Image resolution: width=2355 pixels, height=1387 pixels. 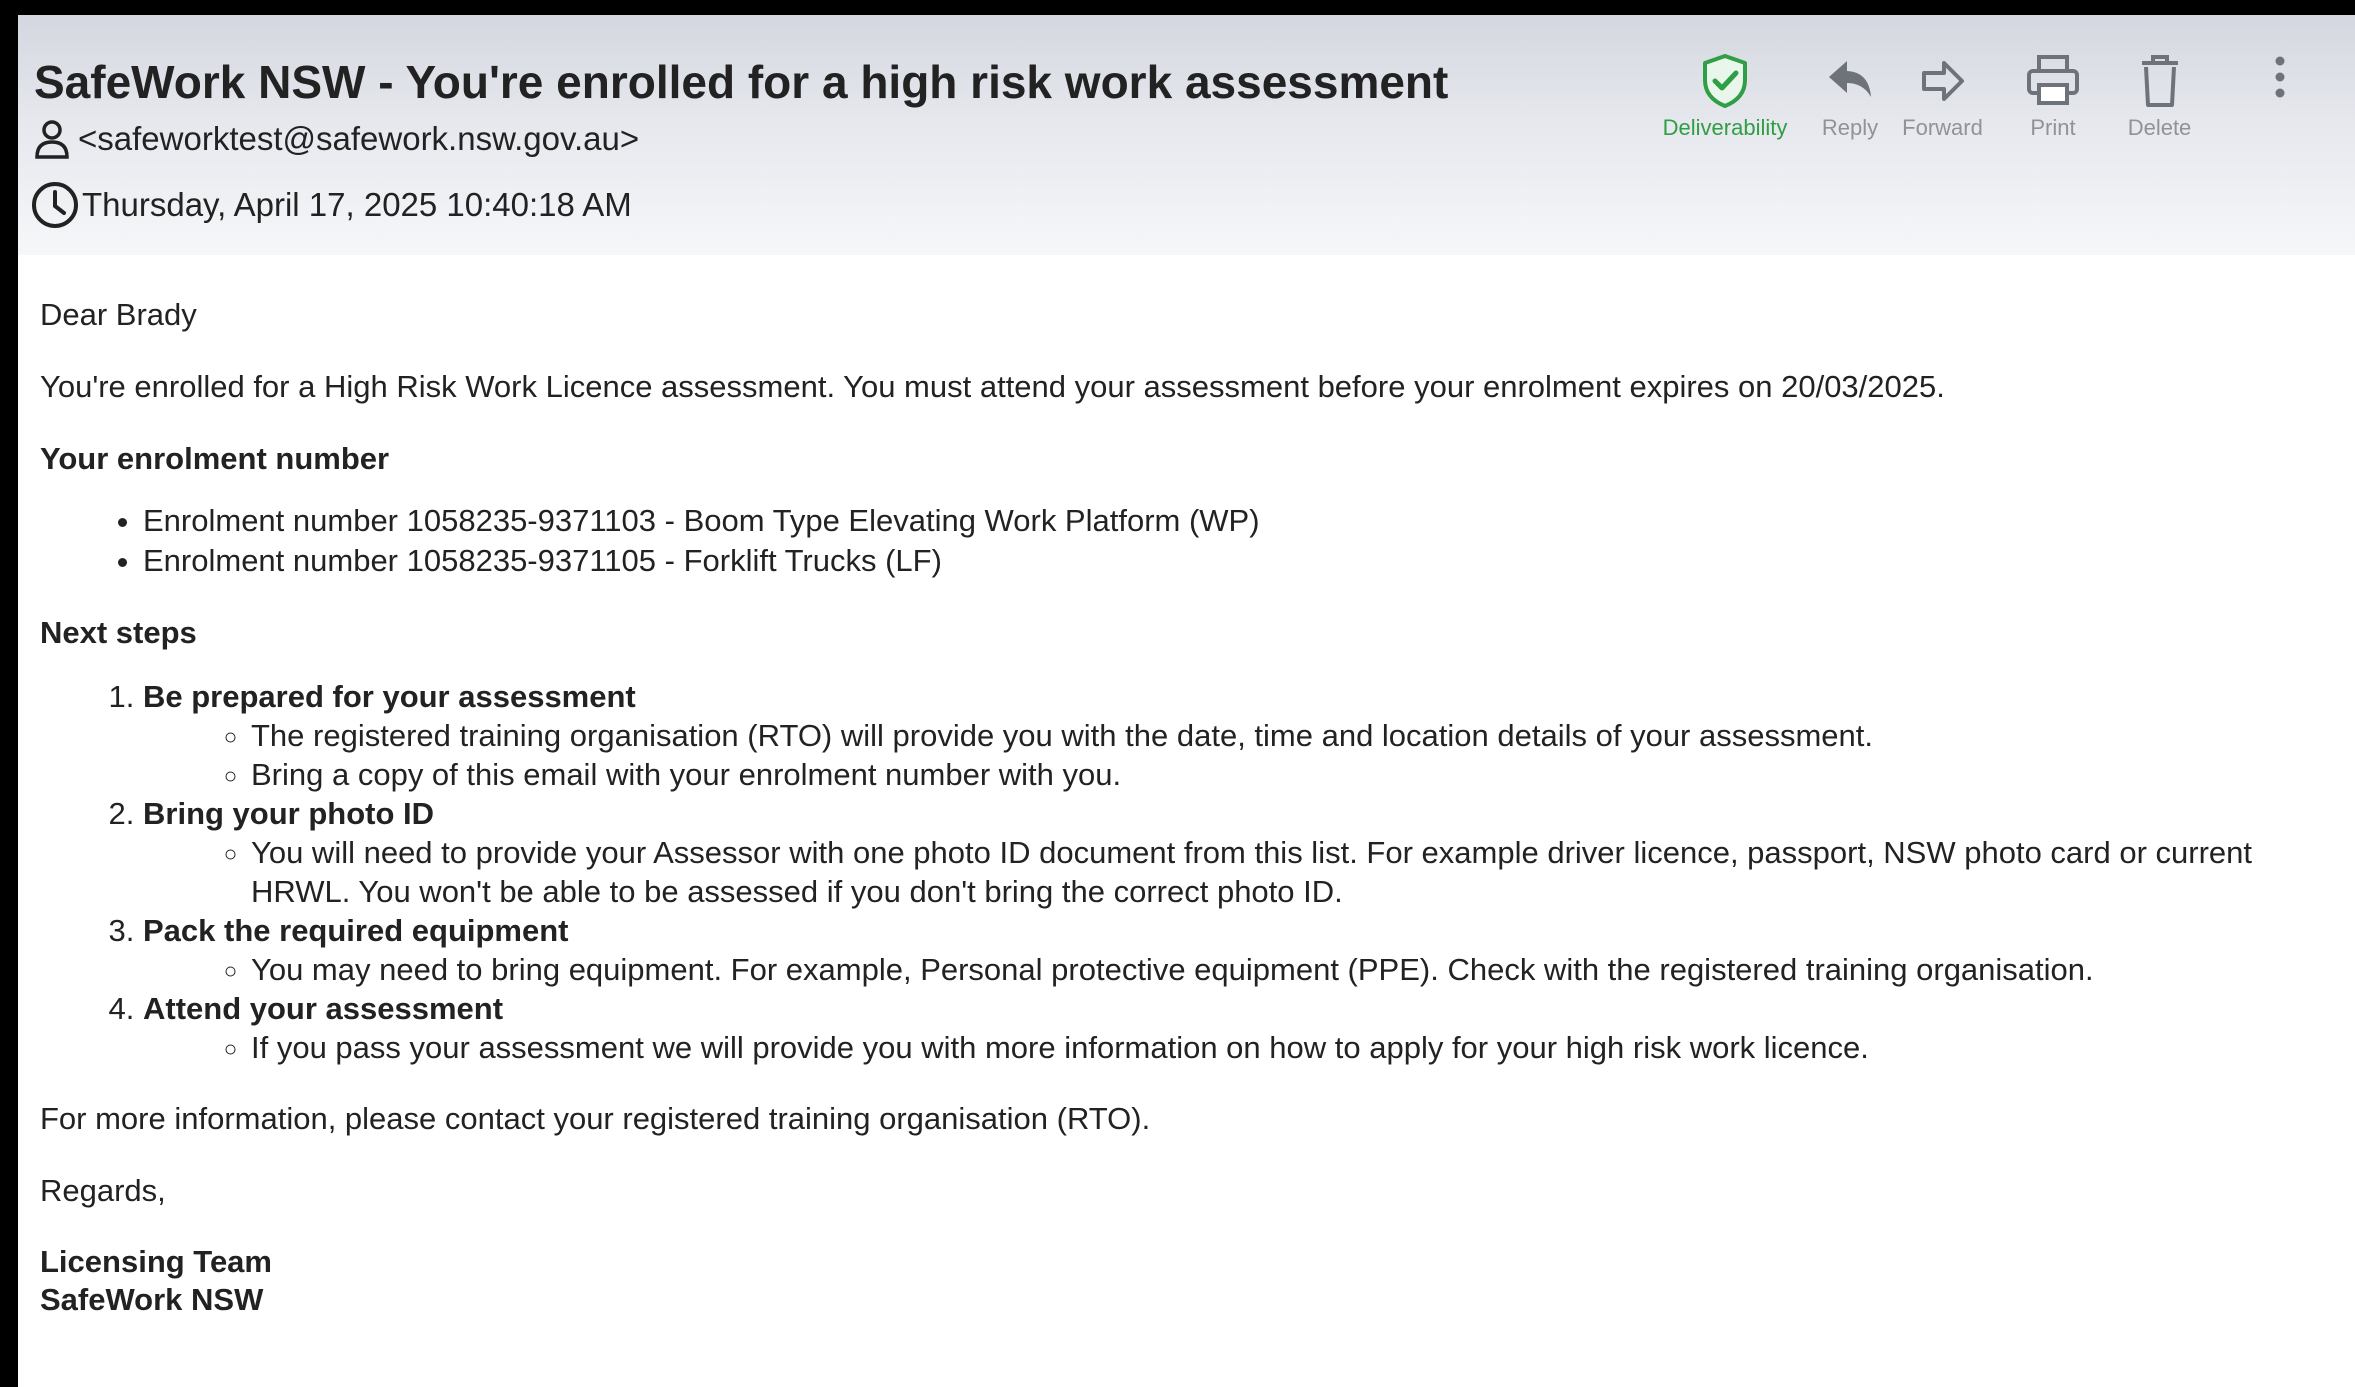 What do you see at coordinates (52, 139) in the screenshot?
I see `person-icon` at bounding box center [52, 139].